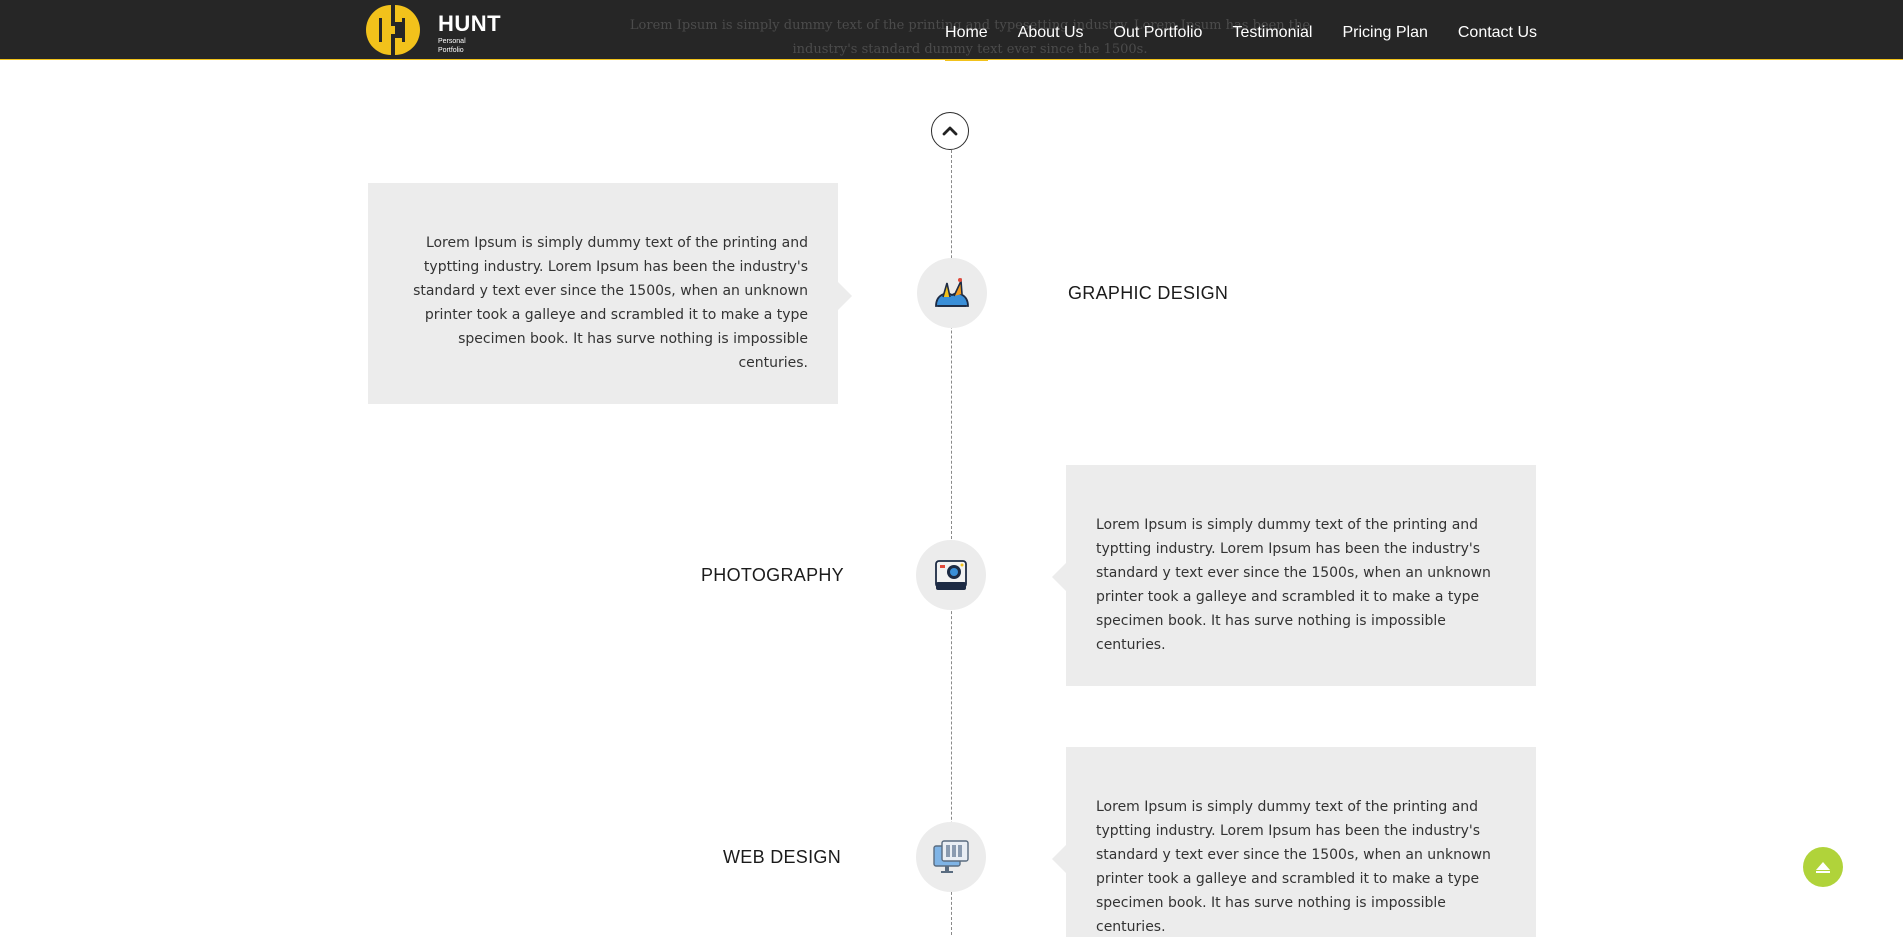 The height and width of the screenshot is (937, 1903). What do you see at coordinates (782, 857) in the screenshot?
I see `timeline-title-web-design: WEB DESIGN` at bounding box center [782, 857].